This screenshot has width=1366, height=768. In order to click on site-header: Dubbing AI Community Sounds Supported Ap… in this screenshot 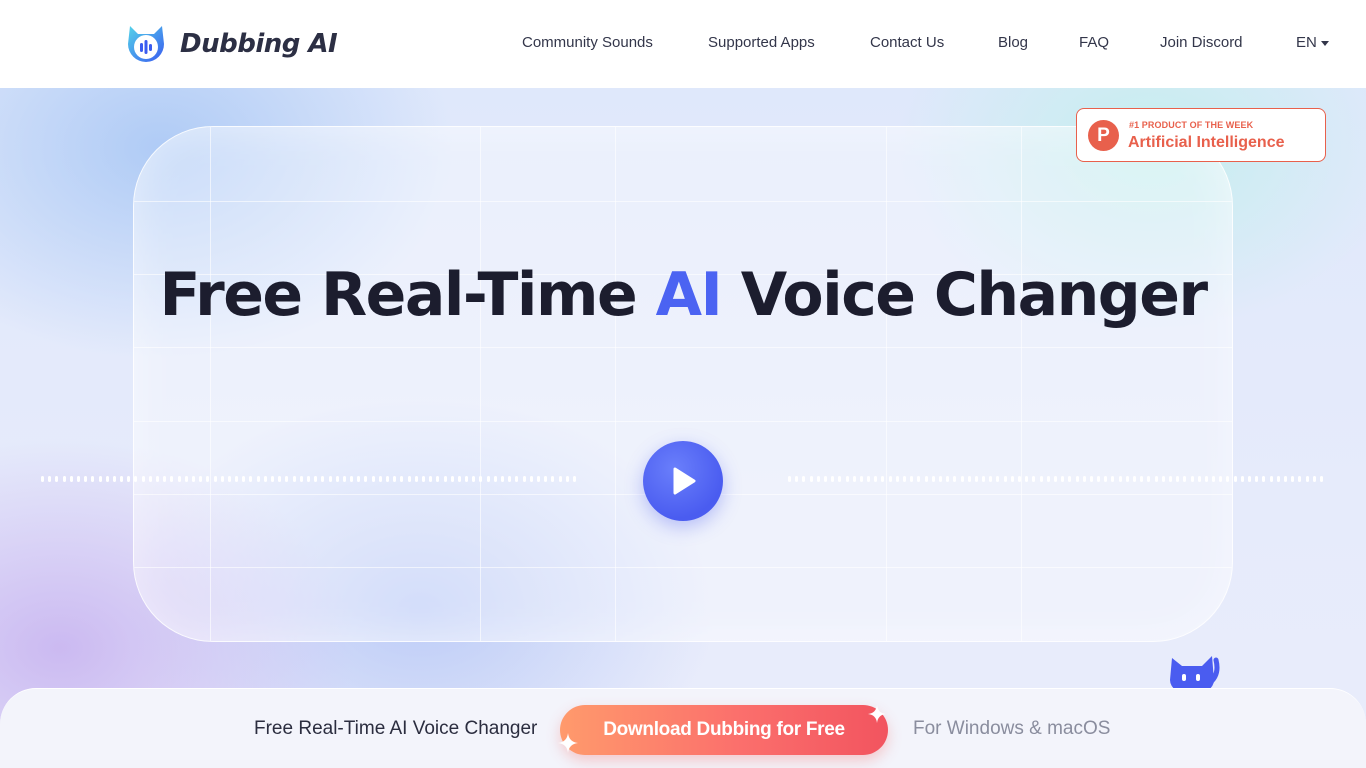, I will do `click(683, 44)`.